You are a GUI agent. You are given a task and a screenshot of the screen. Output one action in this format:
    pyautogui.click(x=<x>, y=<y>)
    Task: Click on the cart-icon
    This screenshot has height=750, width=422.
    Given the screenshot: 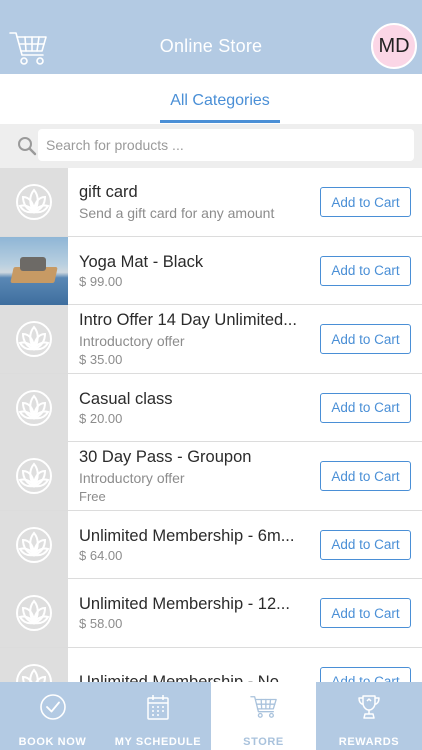 What is the action you would take?
    pyautogui.click(x=263, y=707)
    